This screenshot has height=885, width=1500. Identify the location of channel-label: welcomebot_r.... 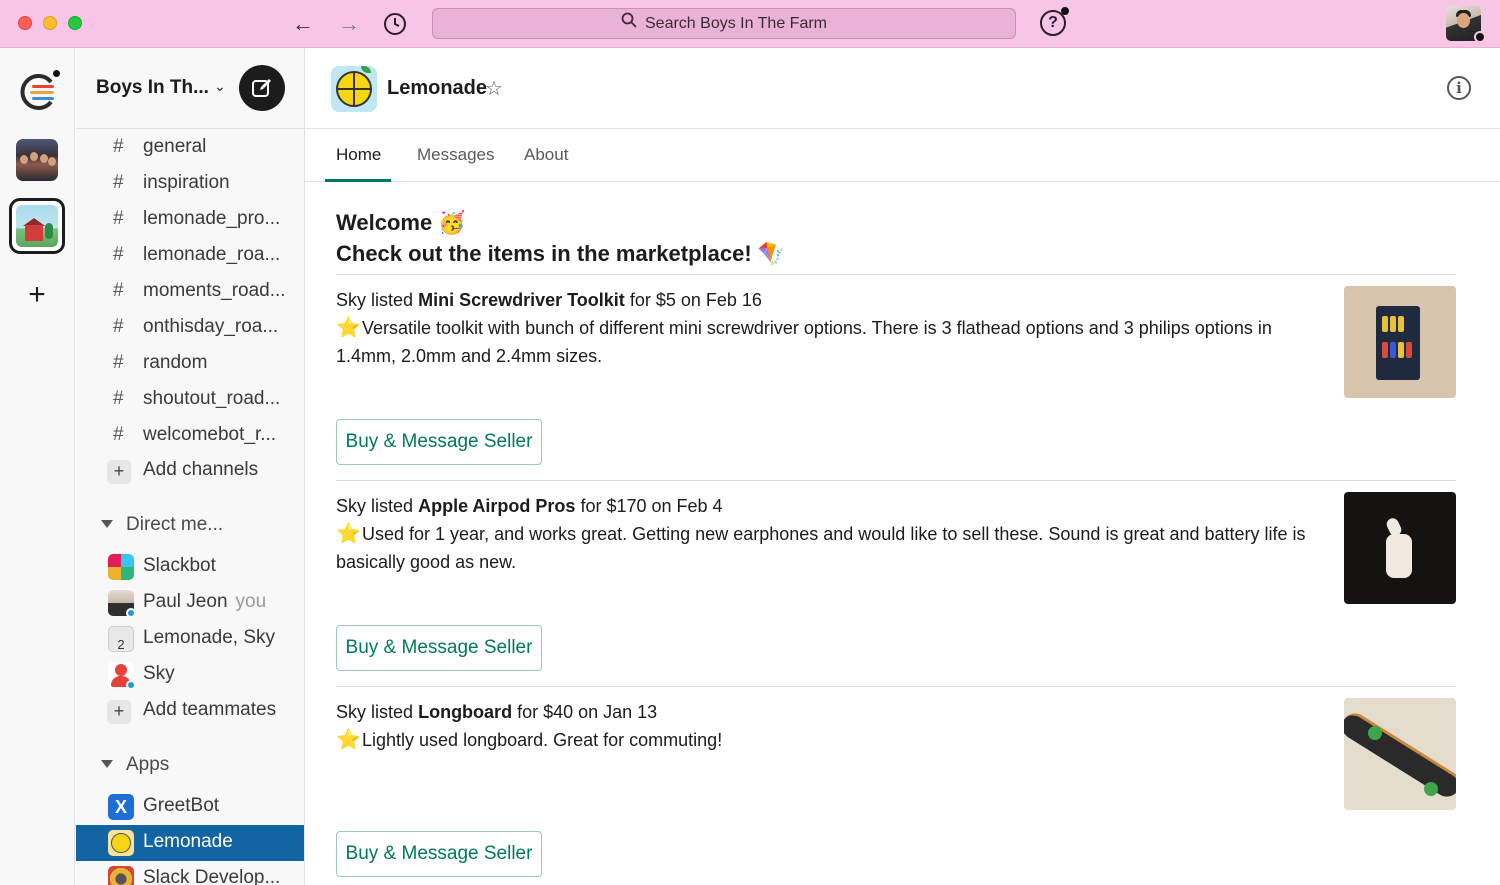
(210, 434).